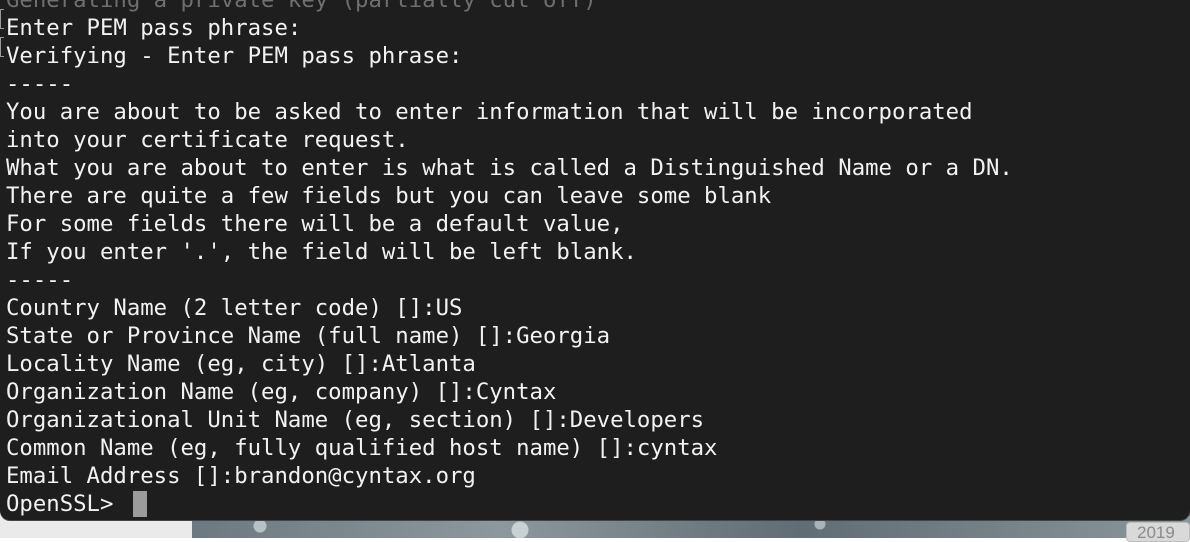 This screenshot has height=542, width=1190. What do you see at coordinates (154, 28) in the screenshot?
I see `terminal-line: Enter PEM pass phrase:` at bounding box center [154, 28].